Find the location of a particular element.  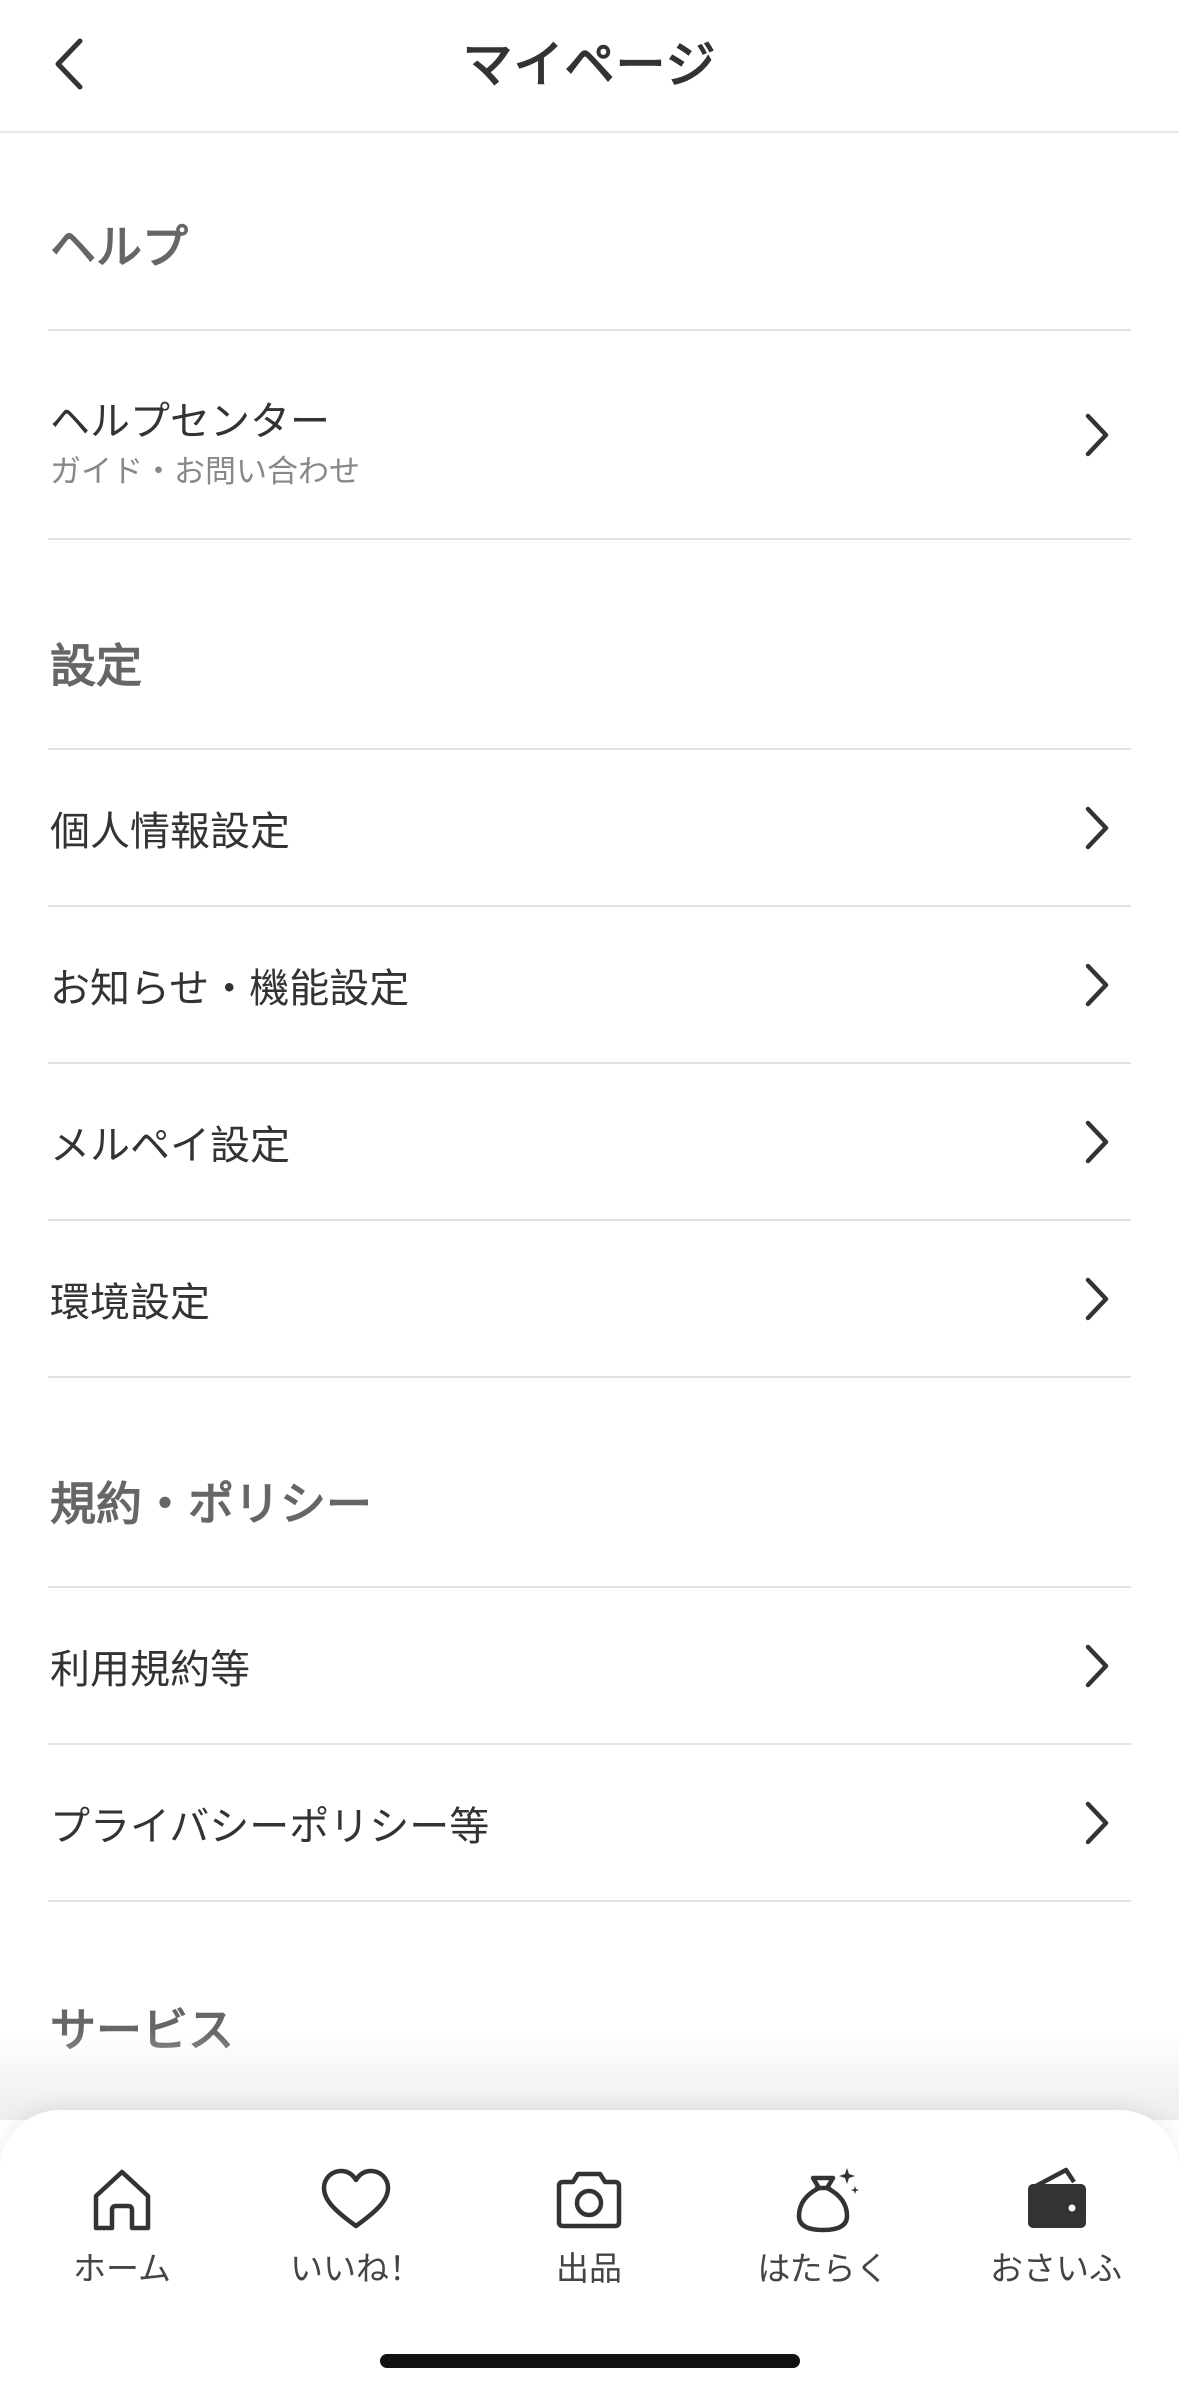

tab-home: ホーム is located at coordinates (122, 2225).